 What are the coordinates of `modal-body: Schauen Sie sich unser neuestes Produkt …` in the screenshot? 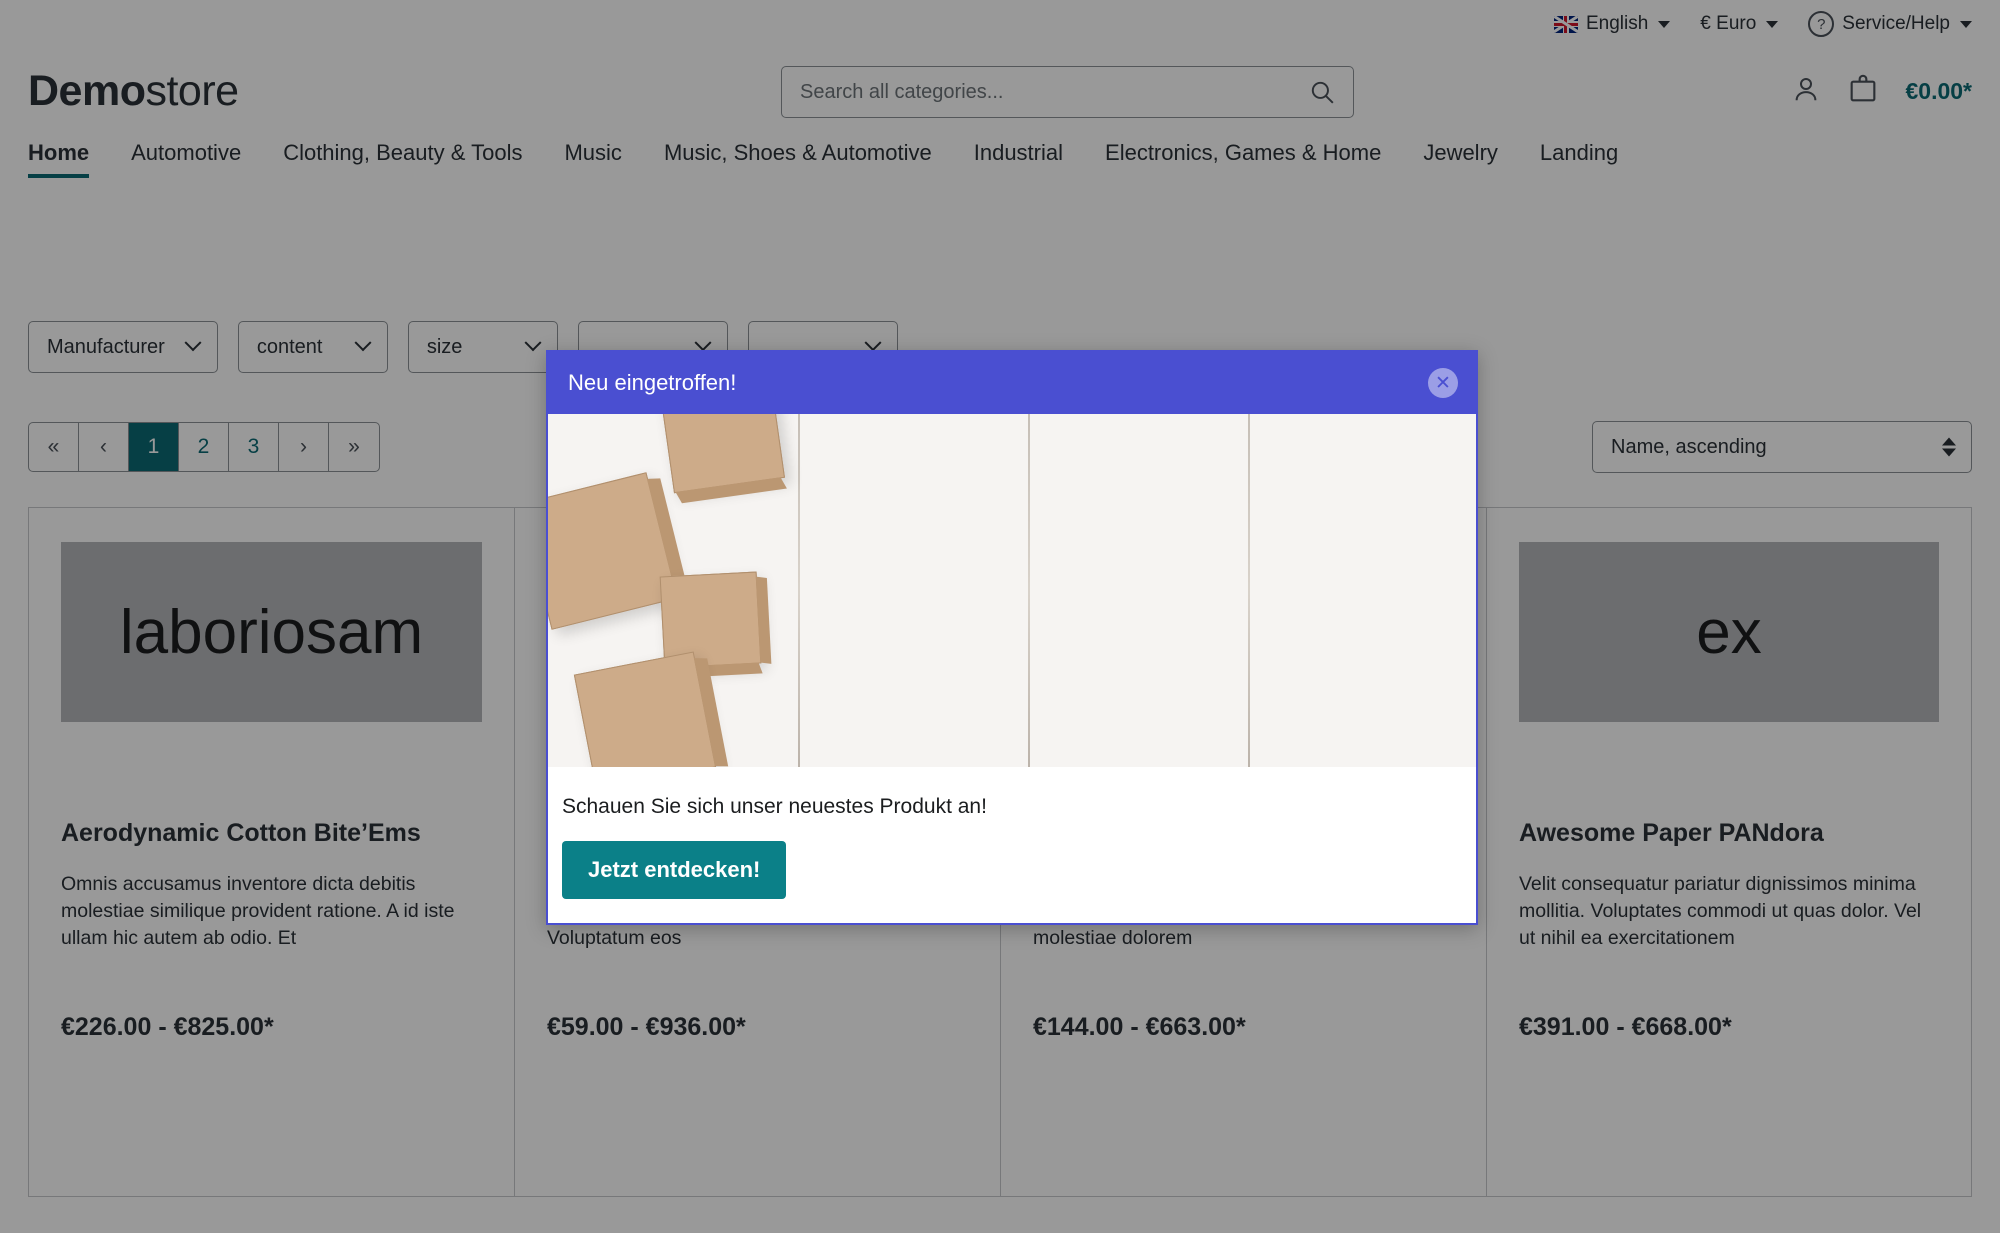 It's located at (1012, 845).